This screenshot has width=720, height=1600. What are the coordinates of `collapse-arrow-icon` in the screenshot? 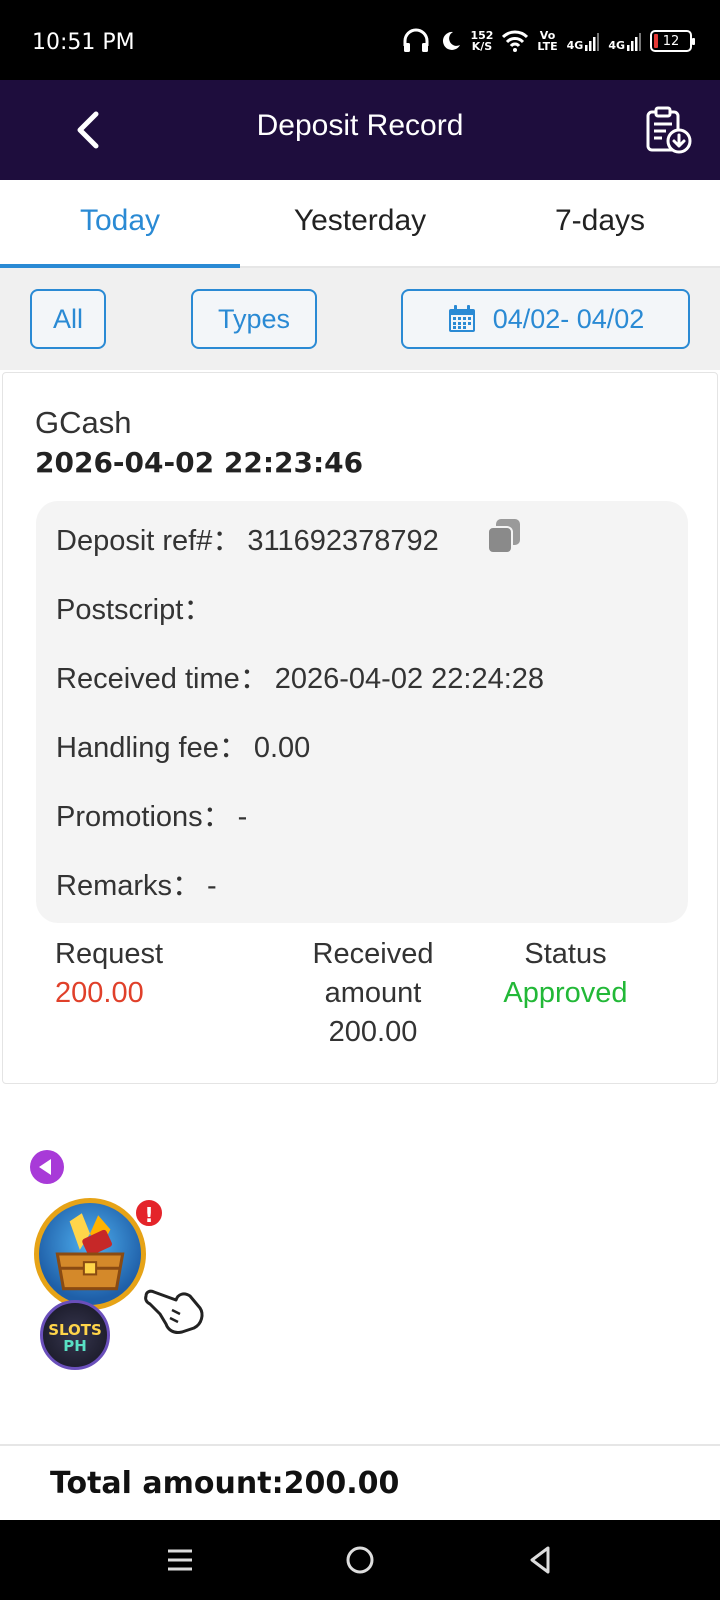 It's located at (47, 1167).